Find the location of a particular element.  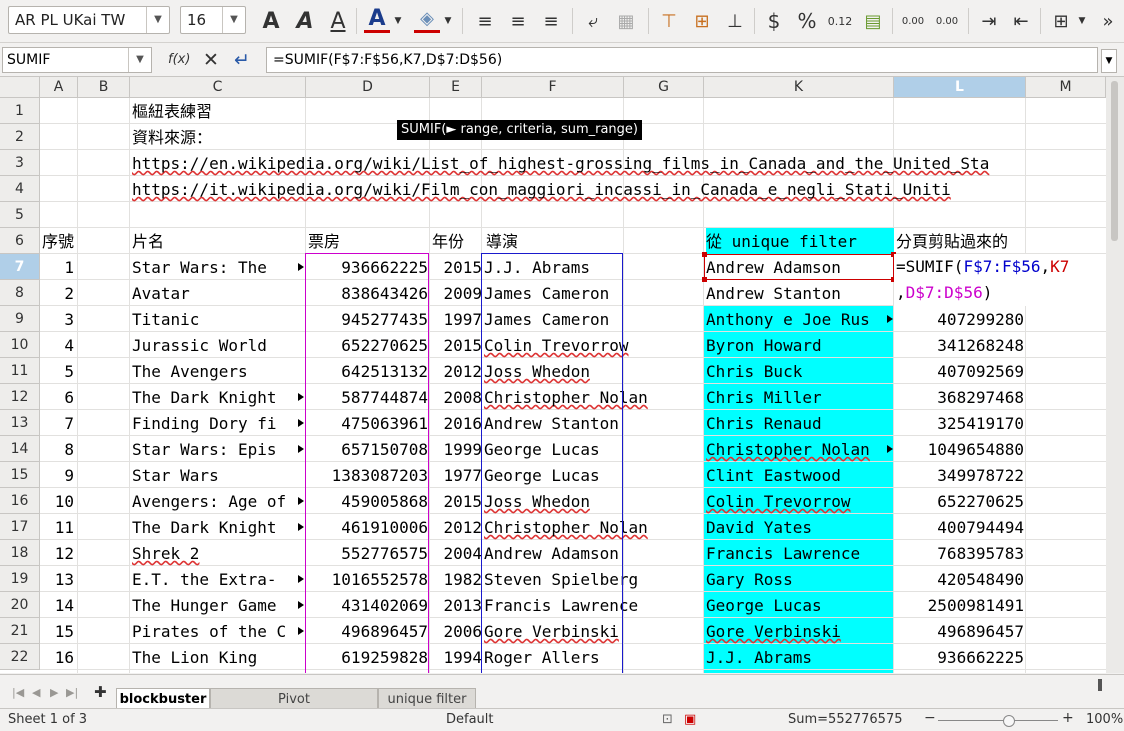

serial-cell: 7 is located at coordinates (58, 423).